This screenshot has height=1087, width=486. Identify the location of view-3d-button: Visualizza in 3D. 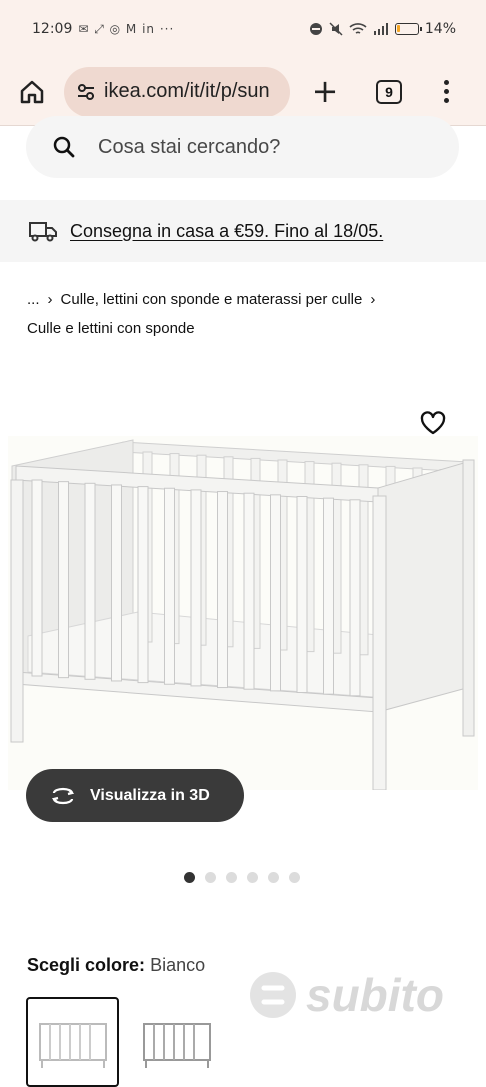
(135, 795).